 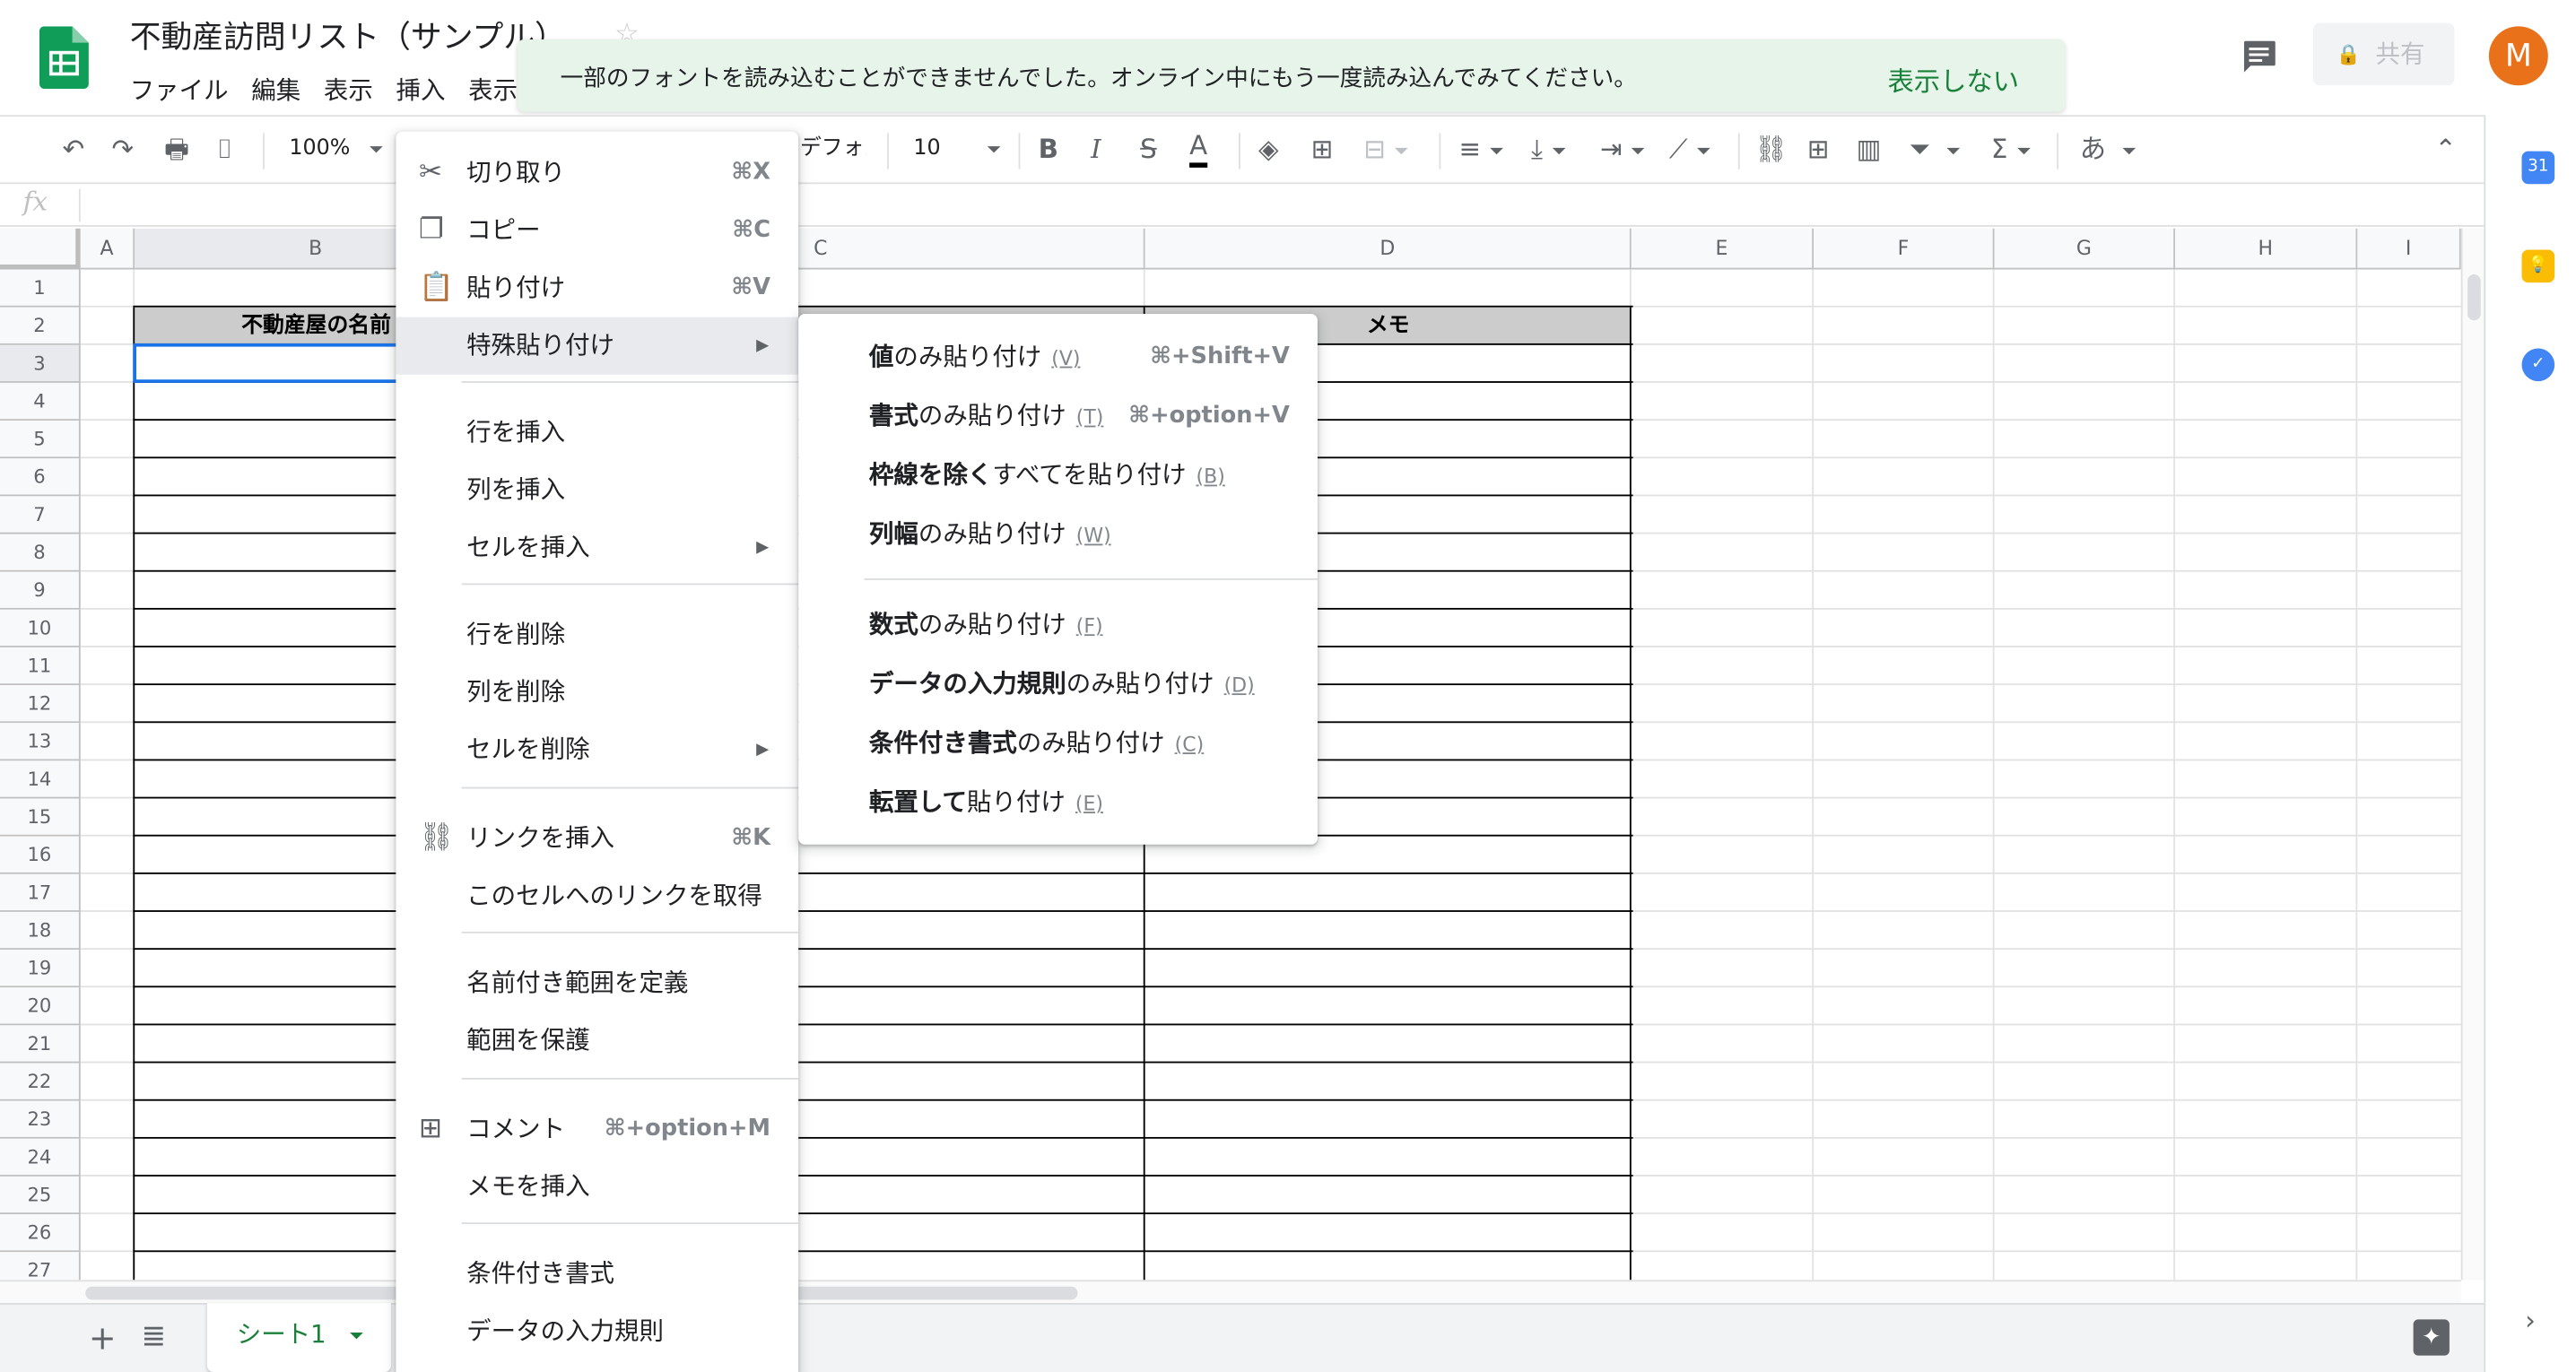 I want to click on row-header-20: 20, so click(x=40, y=1006).